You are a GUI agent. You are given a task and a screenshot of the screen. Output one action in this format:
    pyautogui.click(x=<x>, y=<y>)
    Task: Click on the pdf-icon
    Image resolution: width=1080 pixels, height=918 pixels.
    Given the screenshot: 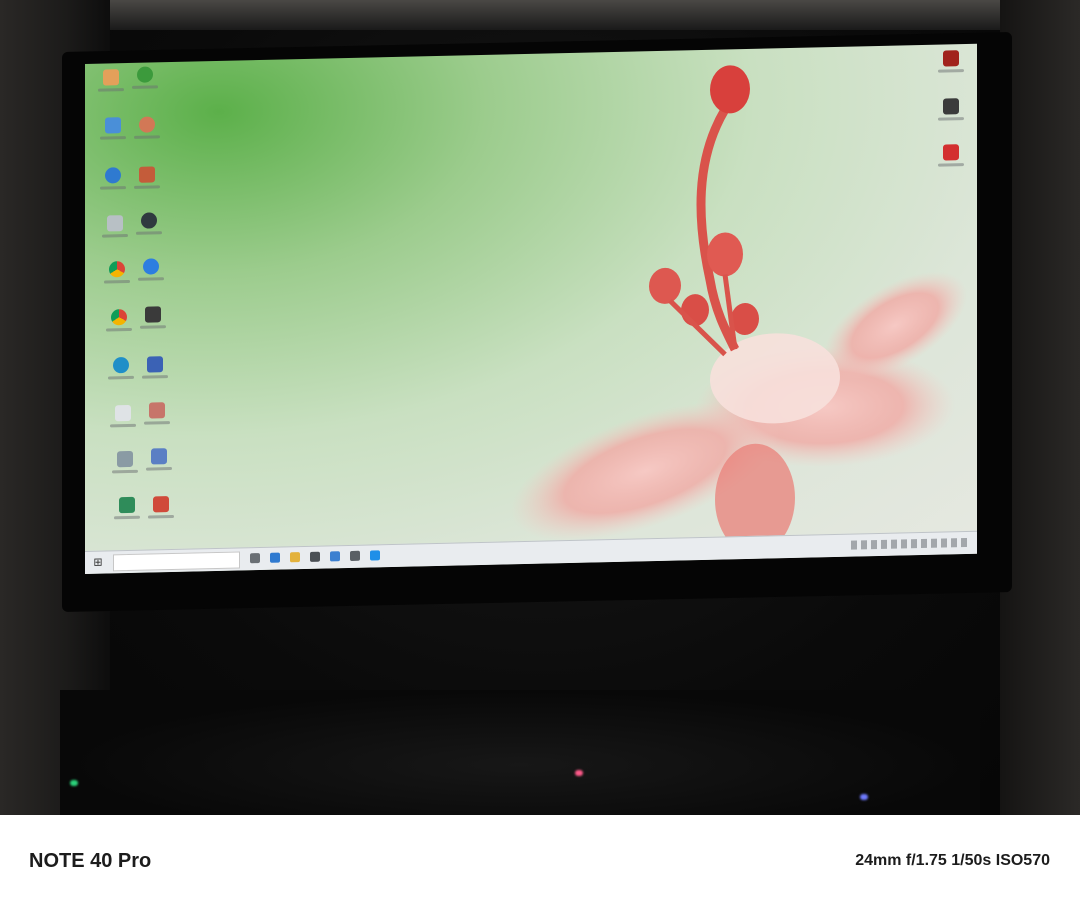 What is the action you would take?
    pyautogui.click(x=111, y=89)
    